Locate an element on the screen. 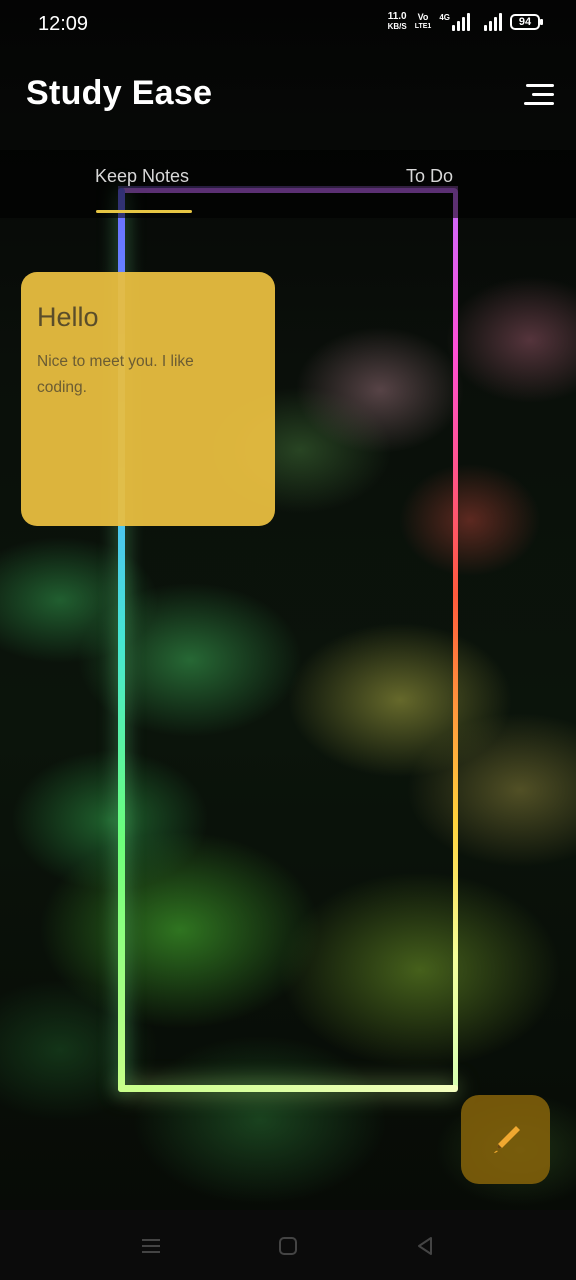 The width and height of the screenshot is (576, 1280). pen-icon is located at coordinates (506, 1139).